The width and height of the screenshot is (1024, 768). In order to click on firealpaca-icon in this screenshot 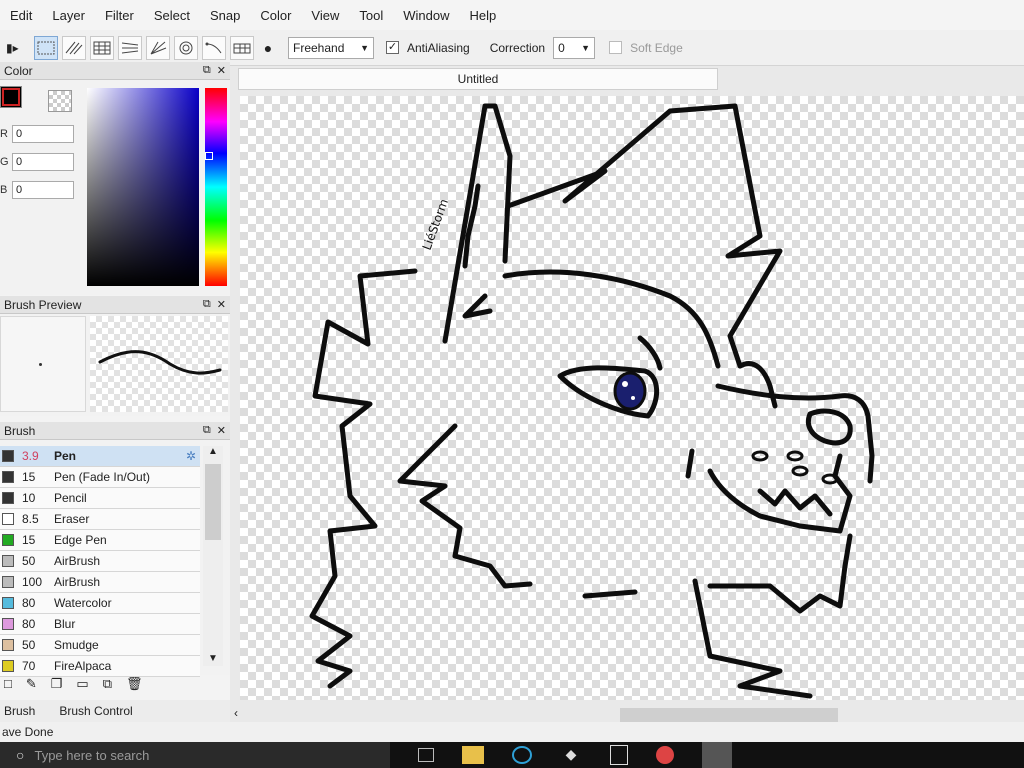, I will do `click(717, 755)`.